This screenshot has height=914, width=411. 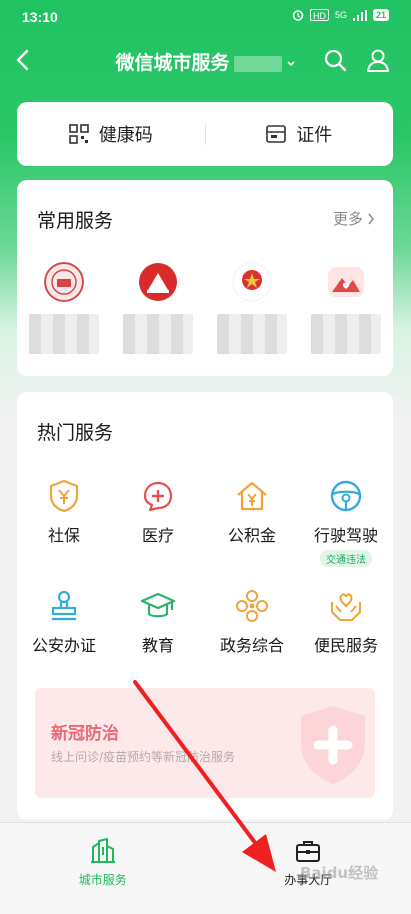 What do you see at coordinates (346, 558) in the screenshot?
I see `traffic-violation-badge: 交通违法` at bounding box center [346, 558].